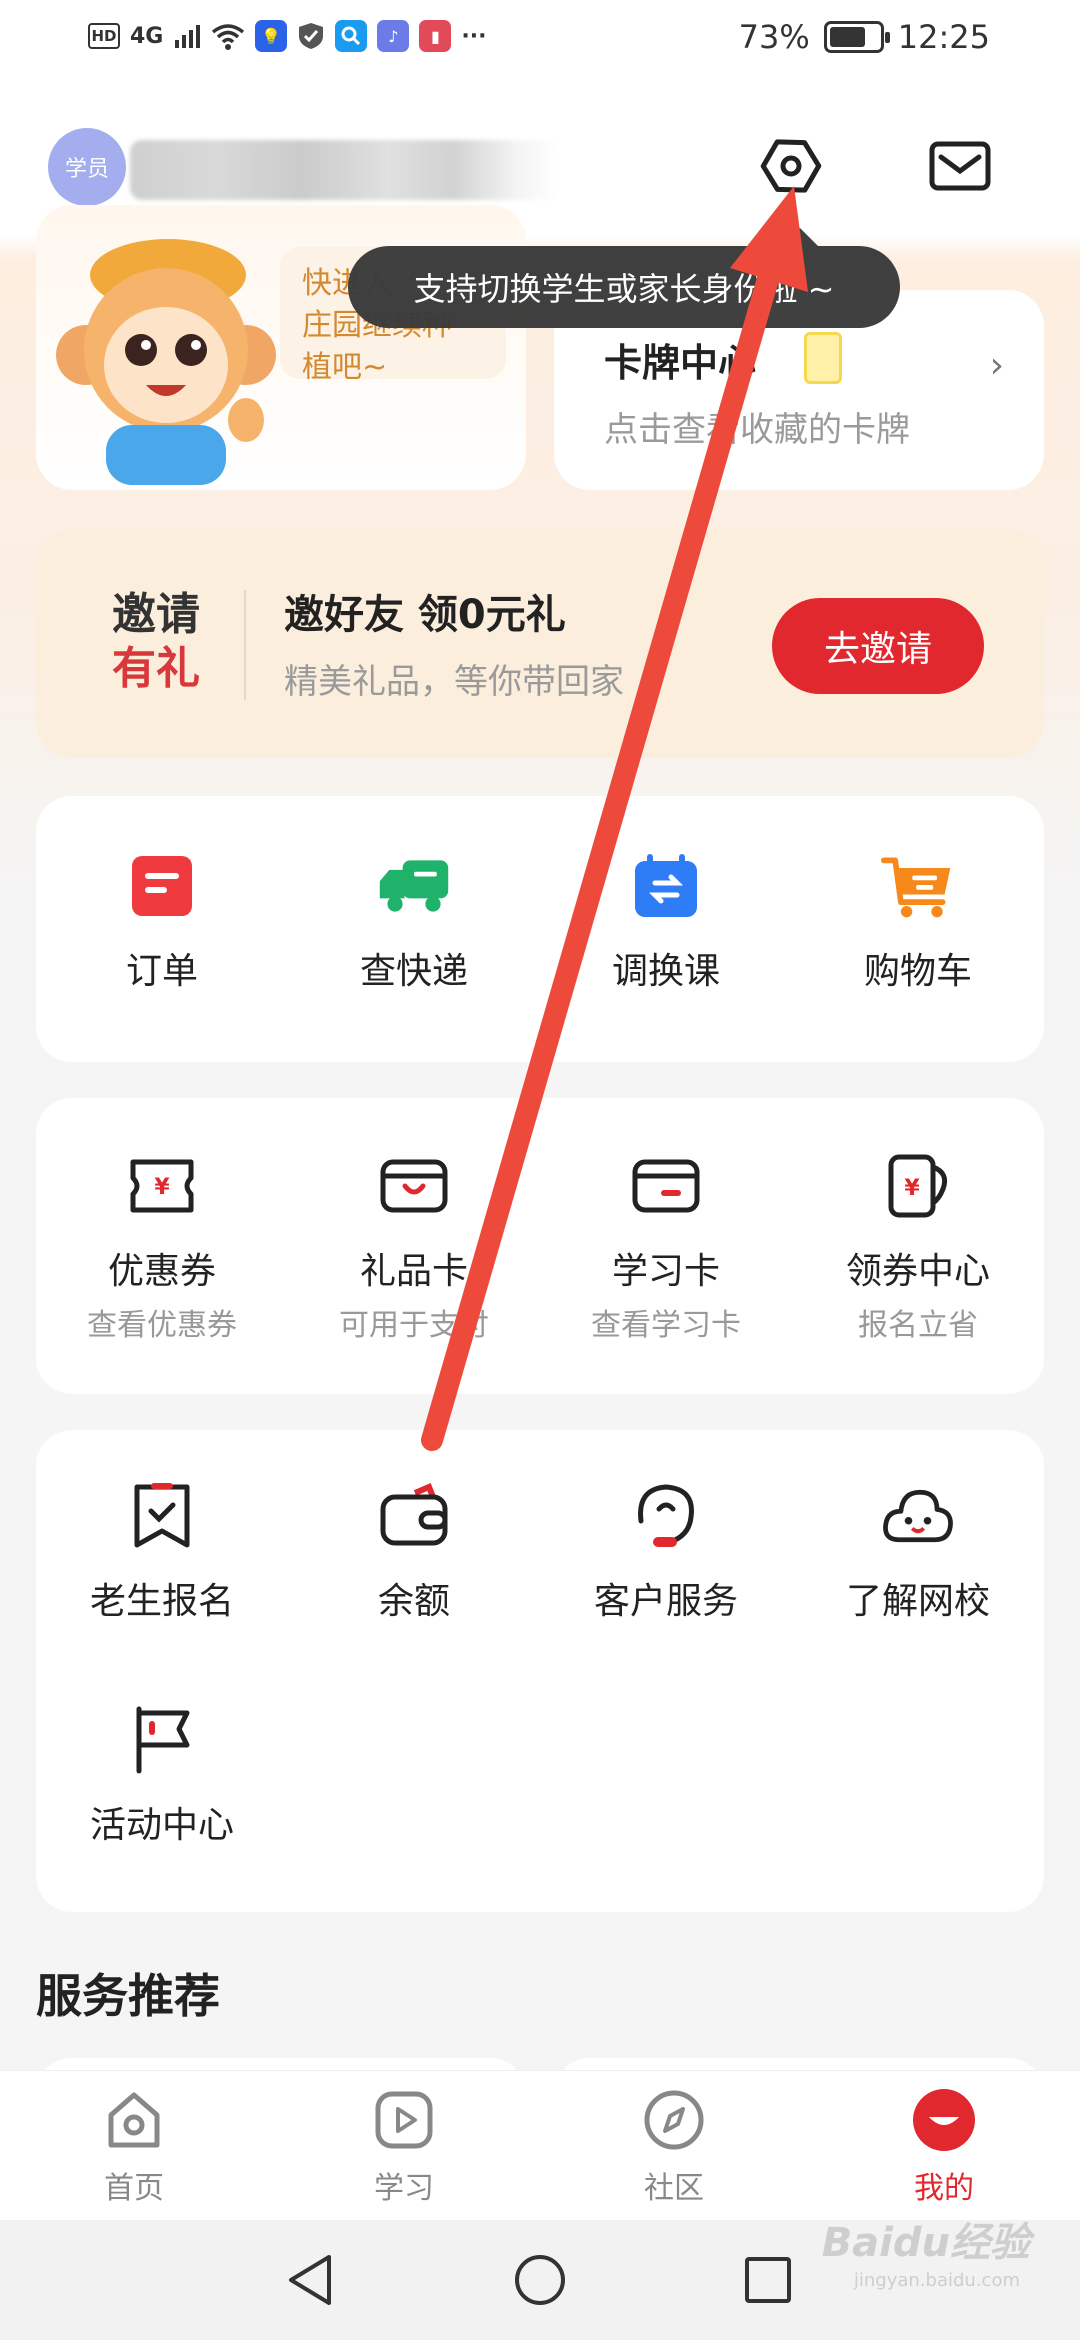 This screenshot has height=2340, width=1080. I want to click on clock: 12:25, so click(943, 37).